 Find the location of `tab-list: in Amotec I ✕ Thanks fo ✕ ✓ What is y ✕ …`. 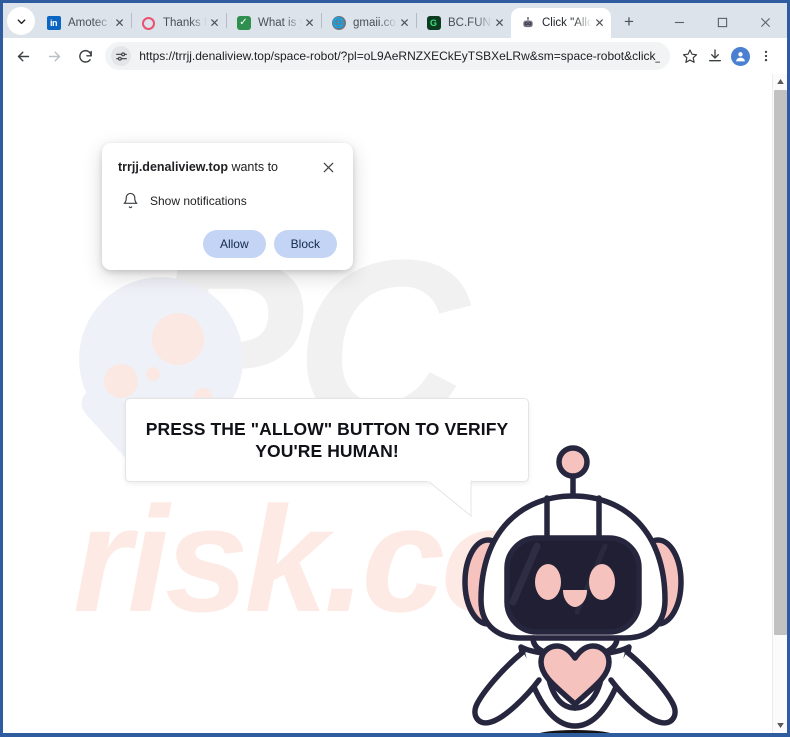

tab-list: in Amotec I ✕ Thanks fo ✕ ✓ What is y ✕ … is located at coordinates (347, 23).